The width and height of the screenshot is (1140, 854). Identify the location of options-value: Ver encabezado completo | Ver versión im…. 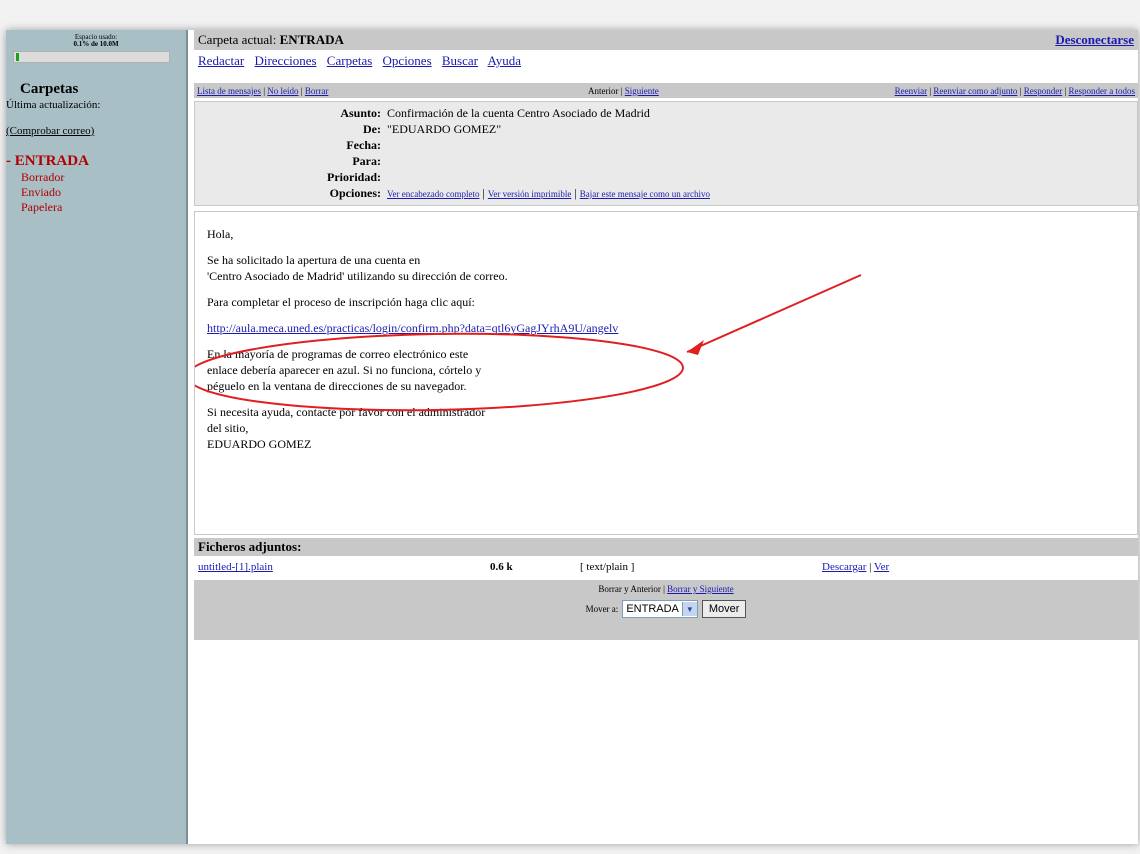
(548, 193).